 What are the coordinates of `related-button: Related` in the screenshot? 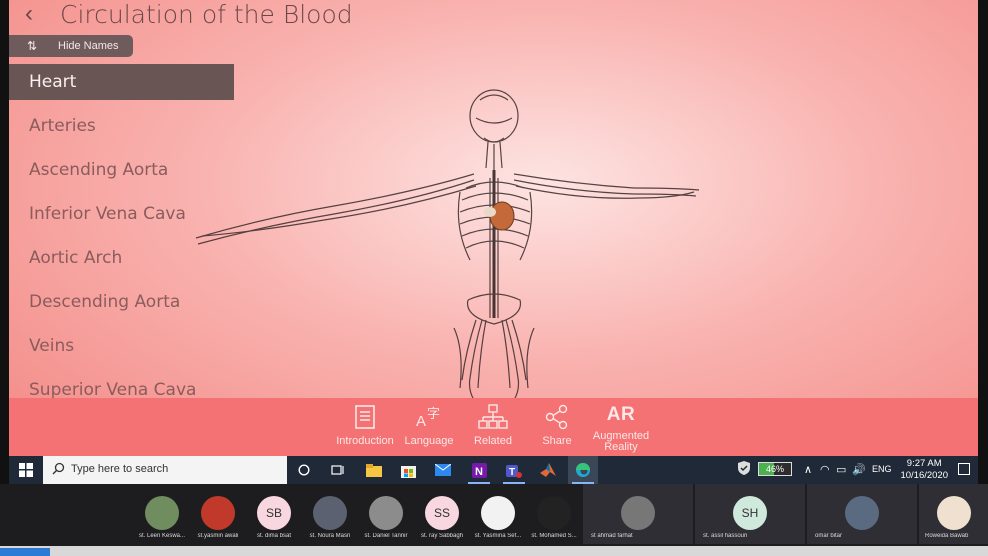 It's located at (493, 424).